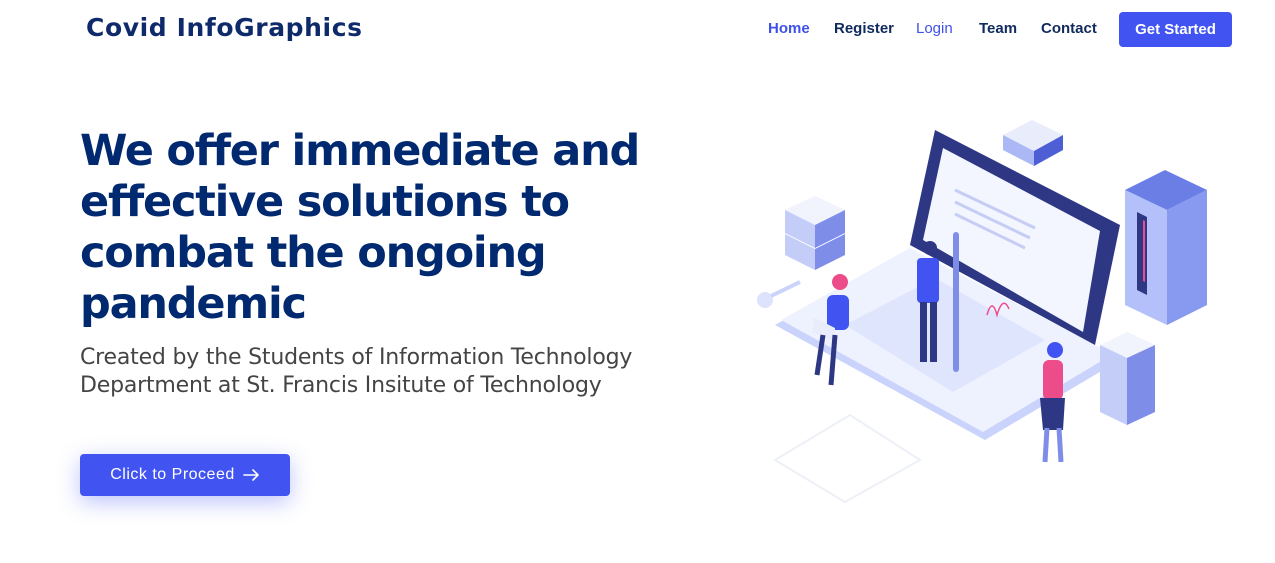  Describe the element at coordinates (1175, 29) in the screenshot. I see `get-started-button: Get Started` at that location.